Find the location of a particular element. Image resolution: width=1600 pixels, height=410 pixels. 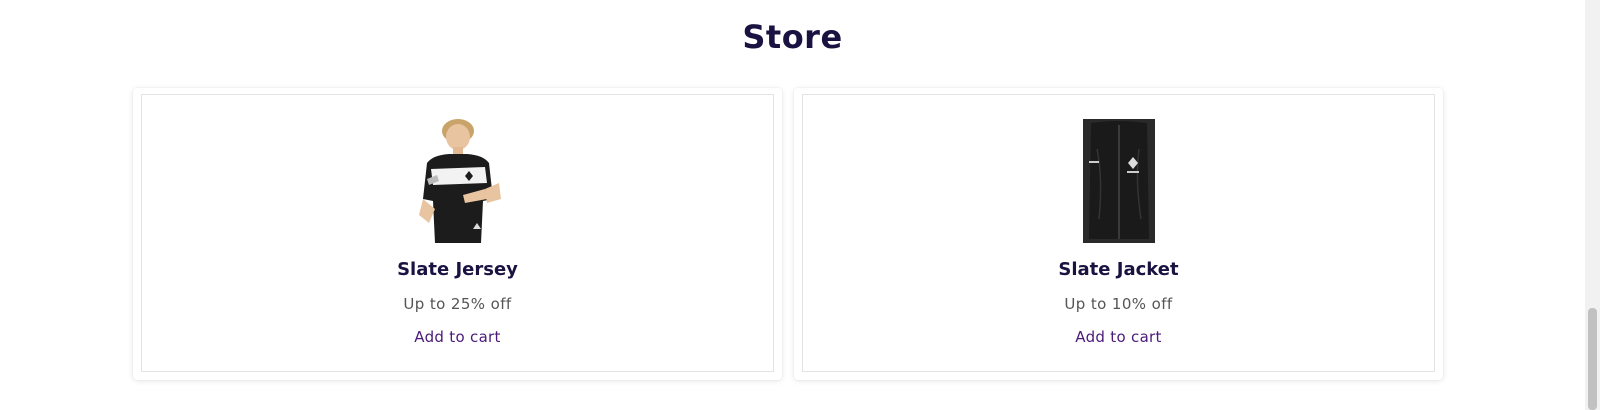

product-discount: Up to 25% off is located at coordinates (457, 304).